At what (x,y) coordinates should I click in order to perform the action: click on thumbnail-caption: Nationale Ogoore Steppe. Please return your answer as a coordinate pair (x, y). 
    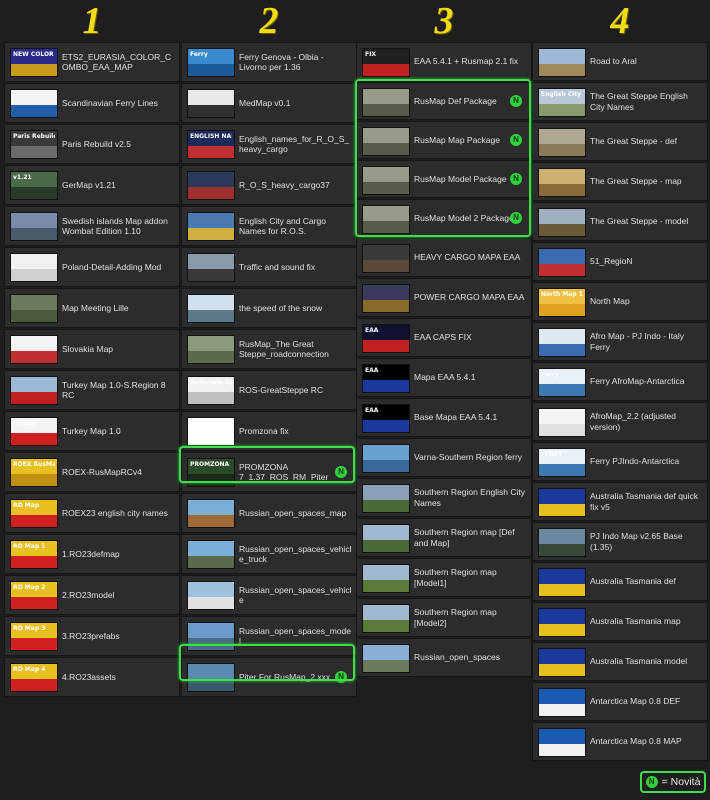
    Looking at the image, I should click on (211, 382).